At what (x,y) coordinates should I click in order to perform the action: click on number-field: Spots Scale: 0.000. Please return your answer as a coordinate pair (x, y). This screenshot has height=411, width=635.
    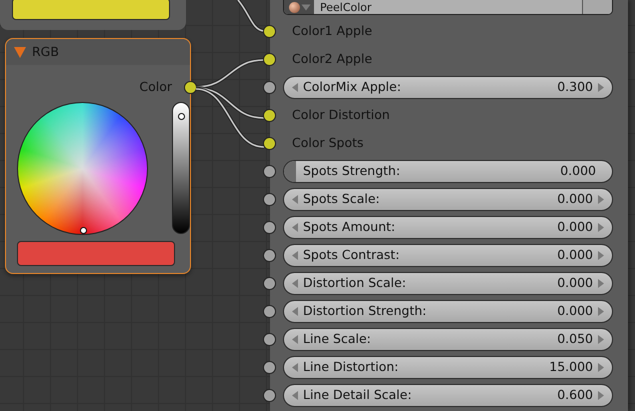
    Looking at the image, I should click on (448, 199).